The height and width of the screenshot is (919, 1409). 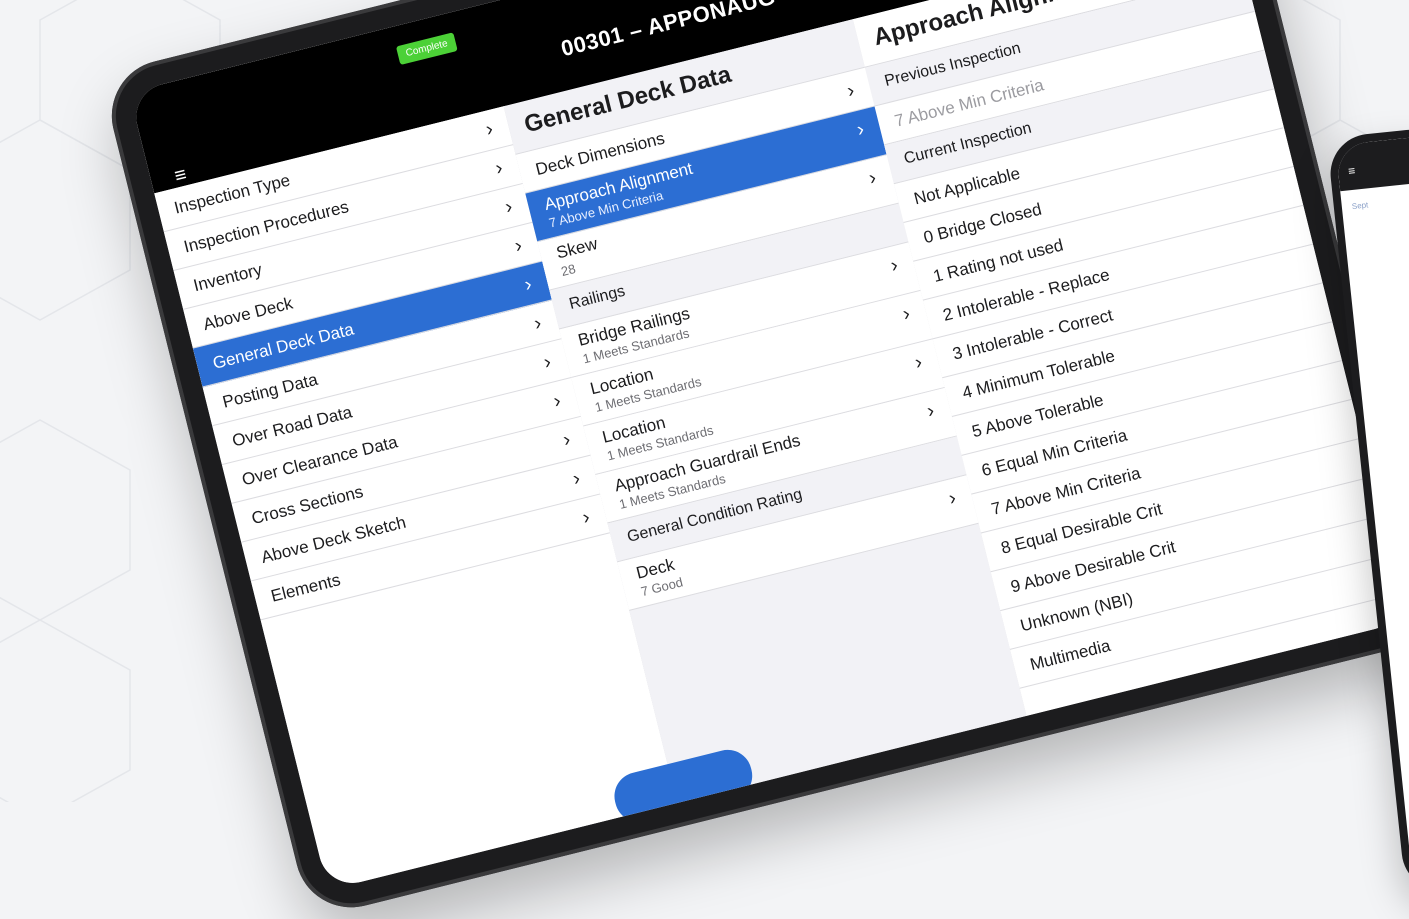 I want to click on phone-text: Sept, so click(x=1360, y=206).